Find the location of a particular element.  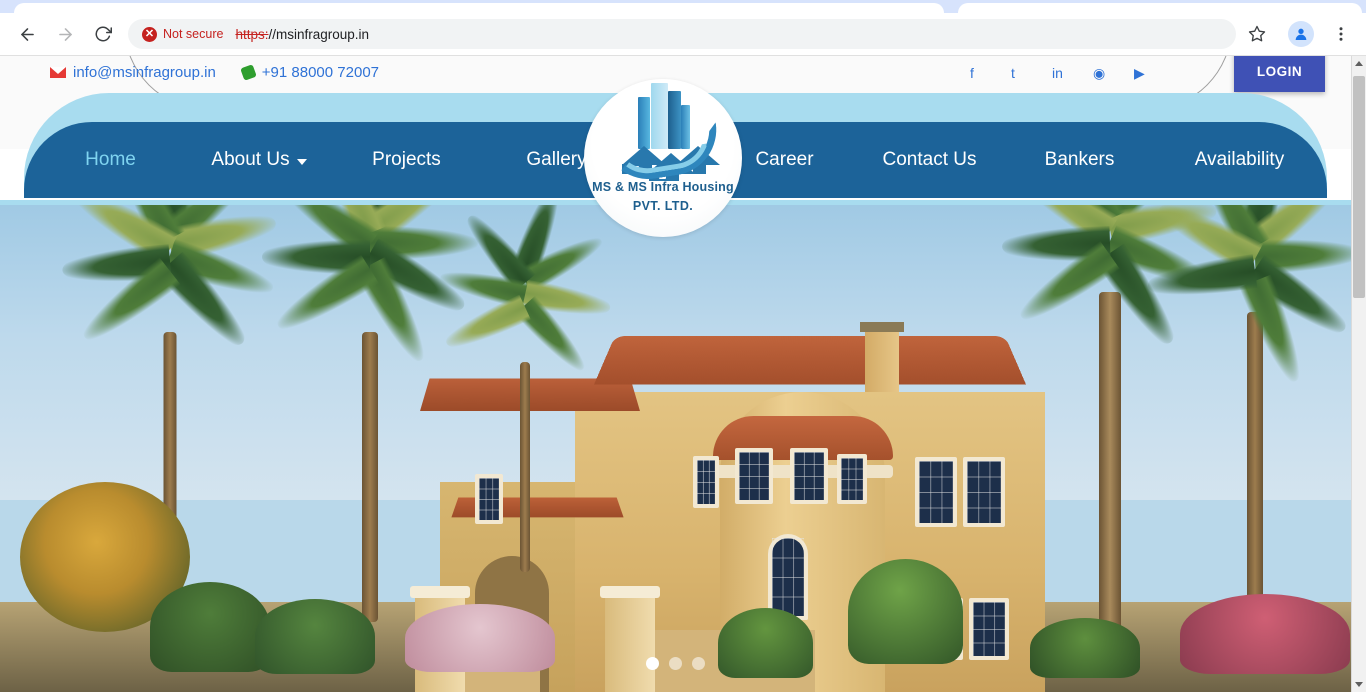

social-links: f t in ◉ ▶ is located at coordinates (1059, 73).